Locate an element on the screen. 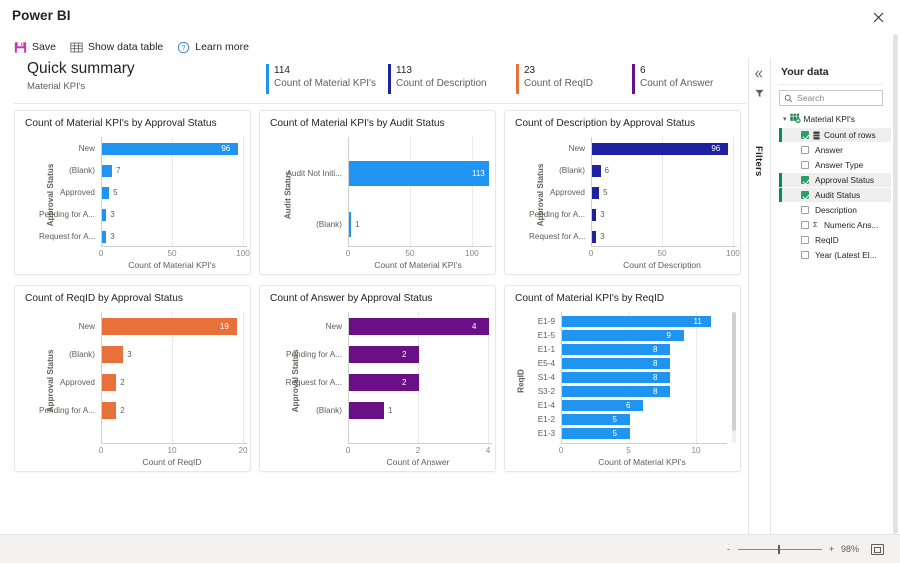 This screenshot has height=563, width=900. x-axis-tick-label: 10 is located at coordinates (172, 450).